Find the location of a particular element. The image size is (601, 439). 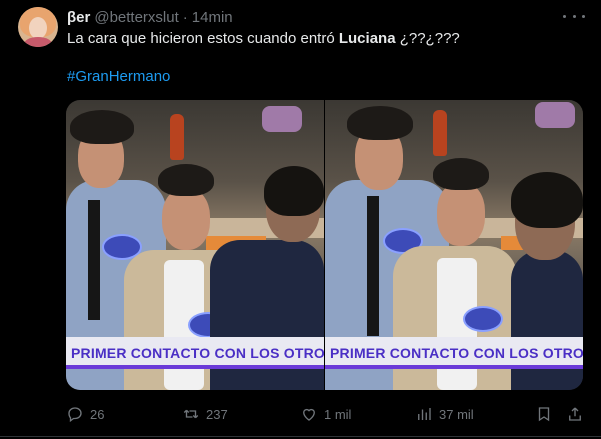

reply-icon is located at coordinates (75, 415).